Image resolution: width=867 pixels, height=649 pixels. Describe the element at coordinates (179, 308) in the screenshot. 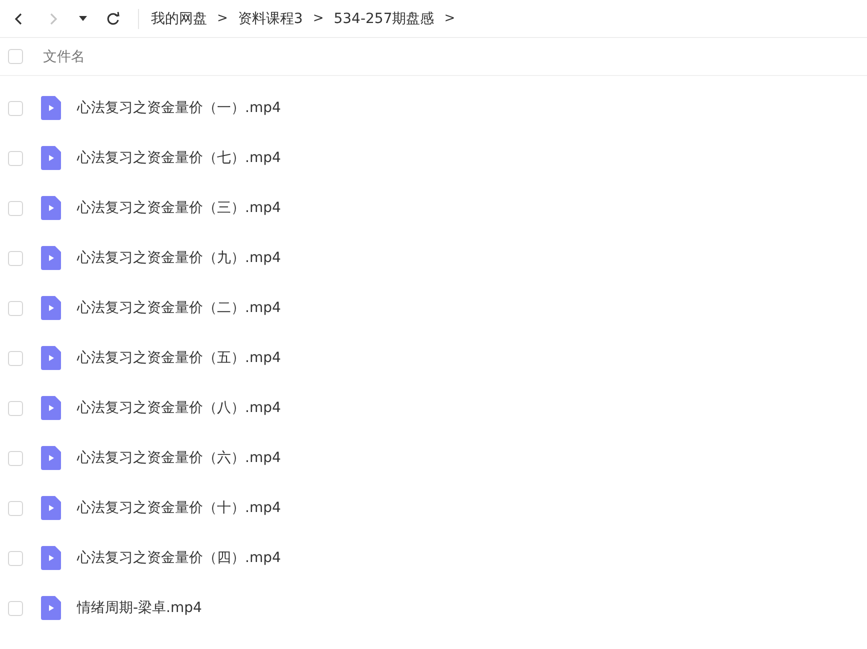

I see `file-name: 心法复习之资金量价（二）.mp4` at that location.